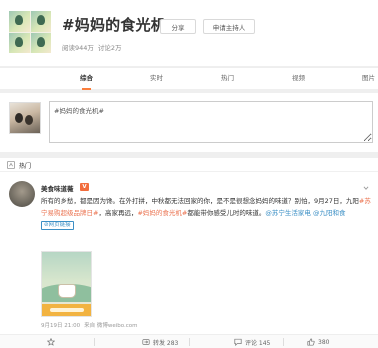 The height and width of the screenshot is (348, 378). What do you see at coordinates (211, 122) in the screenshot?
I see `compose-input: #妈妈的食光机#` at bounding box center [211, 122].